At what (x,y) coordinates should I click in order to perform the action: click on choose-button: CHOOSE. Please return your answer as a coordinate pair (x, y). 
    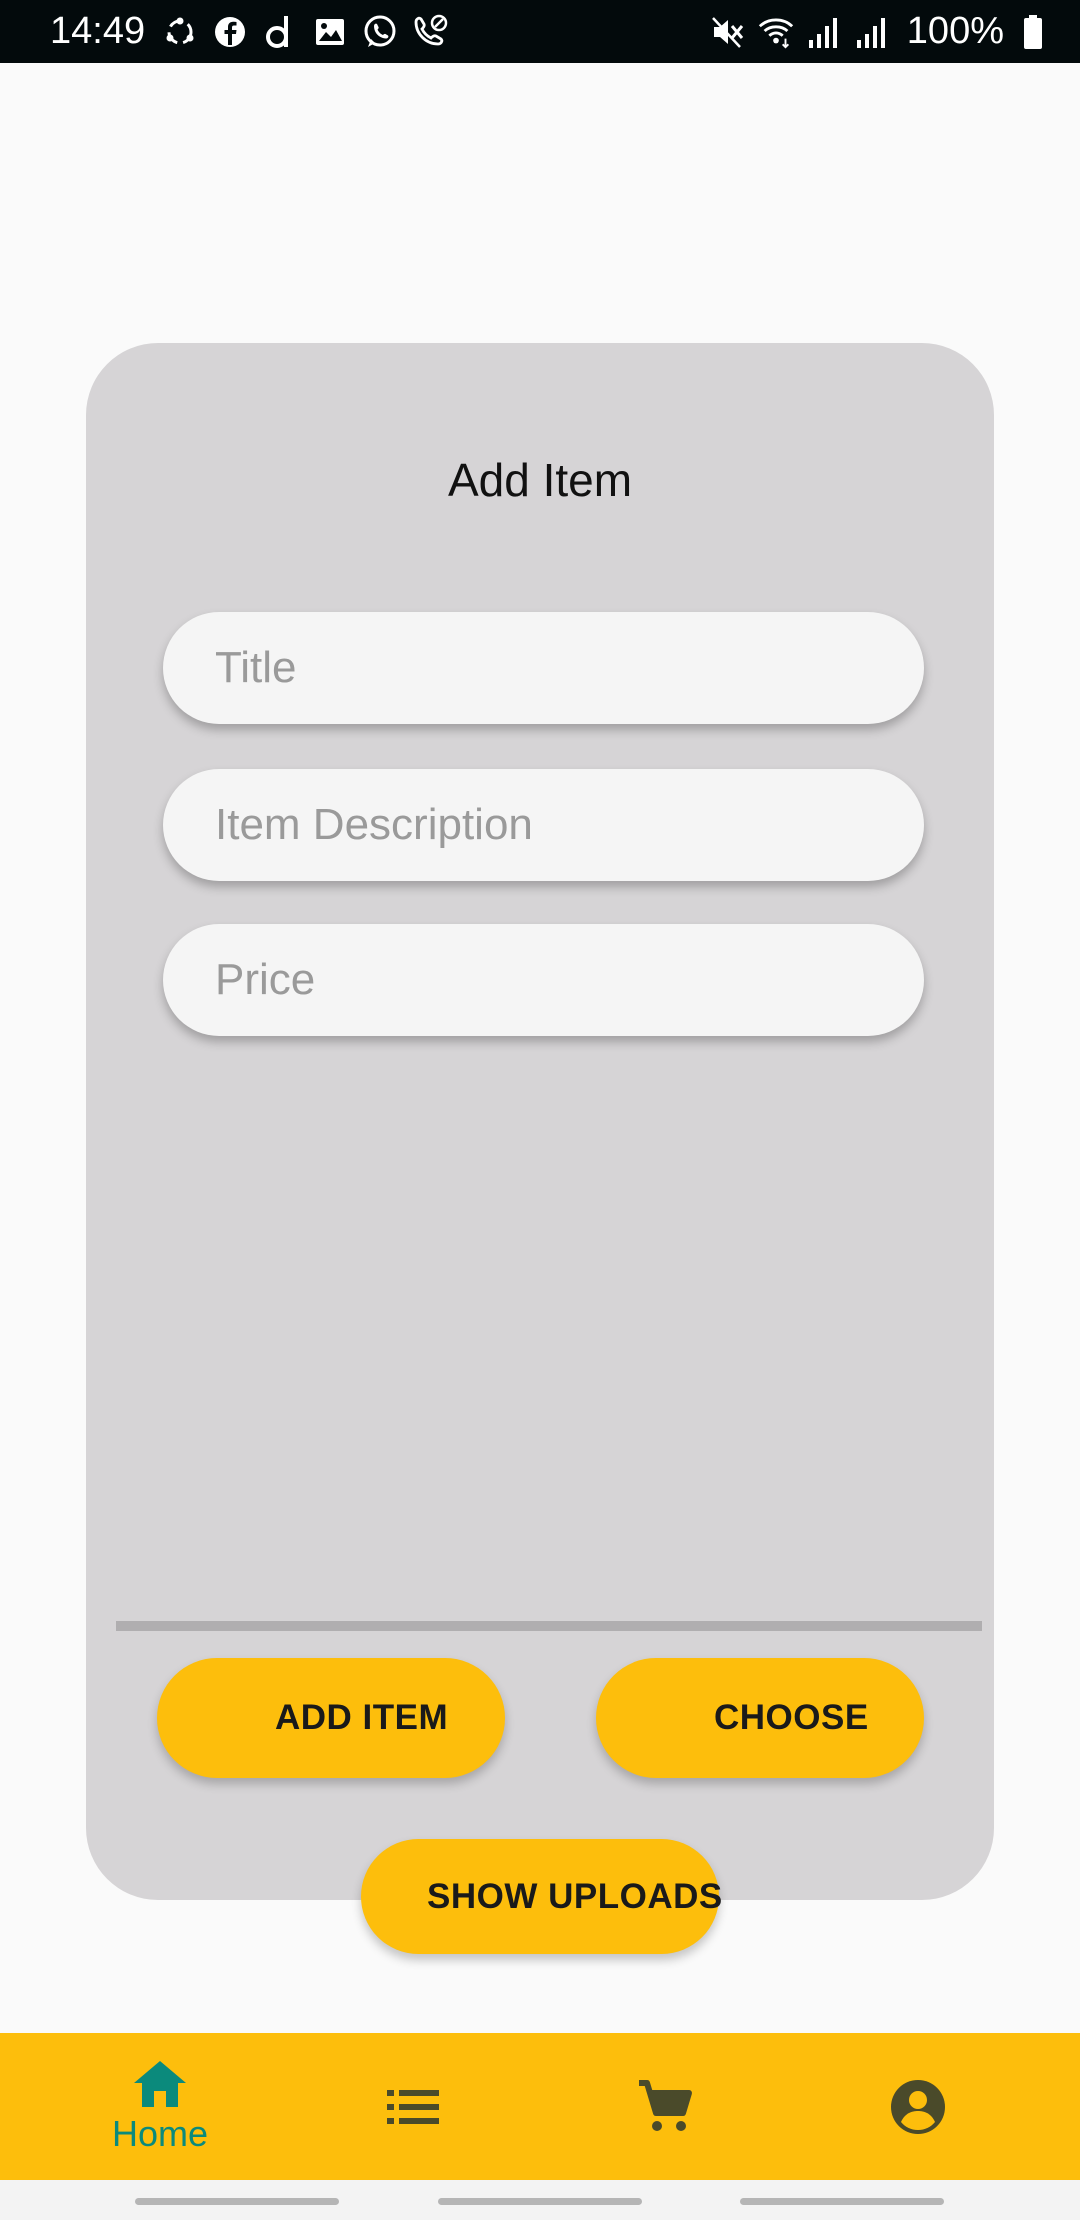
    Looking at the image, I should click on (760, 1718).